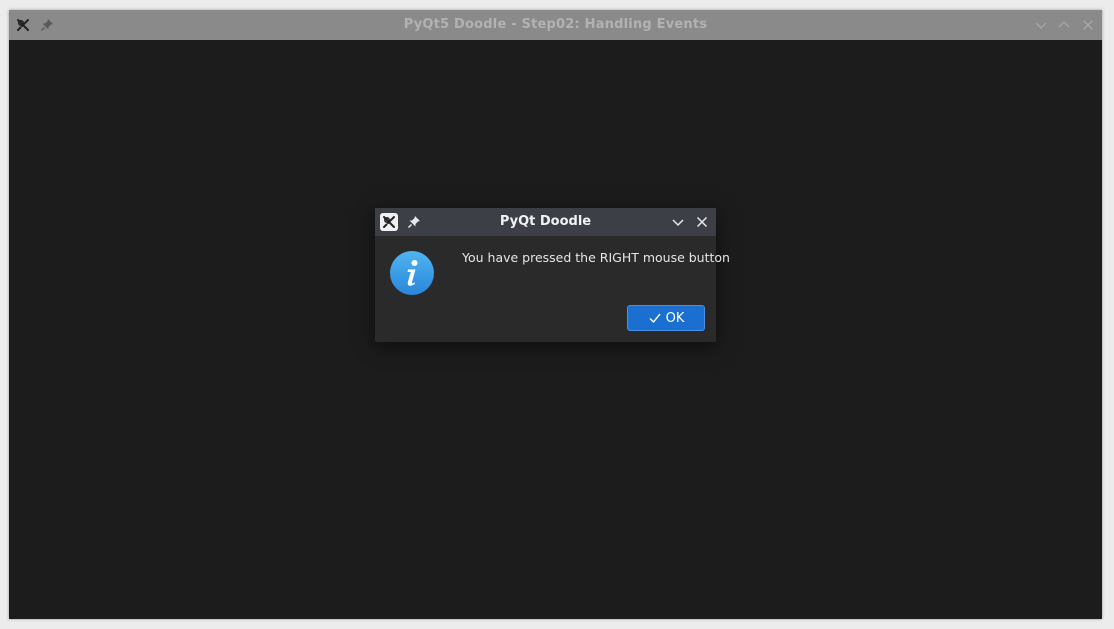 This screenshot has height=629, width=1114. I want to click on dialog-close-button, so click(702, 222).